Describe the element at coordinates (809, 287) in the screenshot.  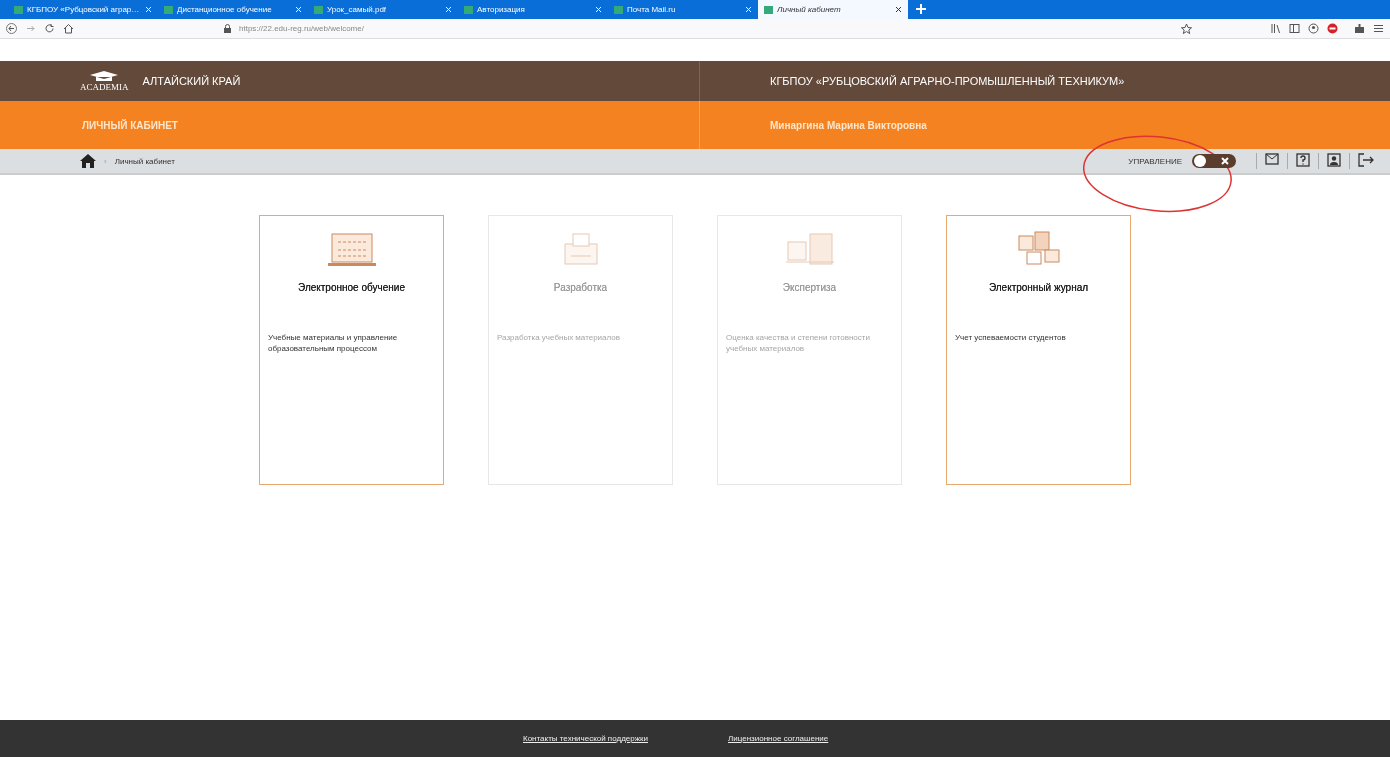
I see `card-title: Экспертиза` at that location.